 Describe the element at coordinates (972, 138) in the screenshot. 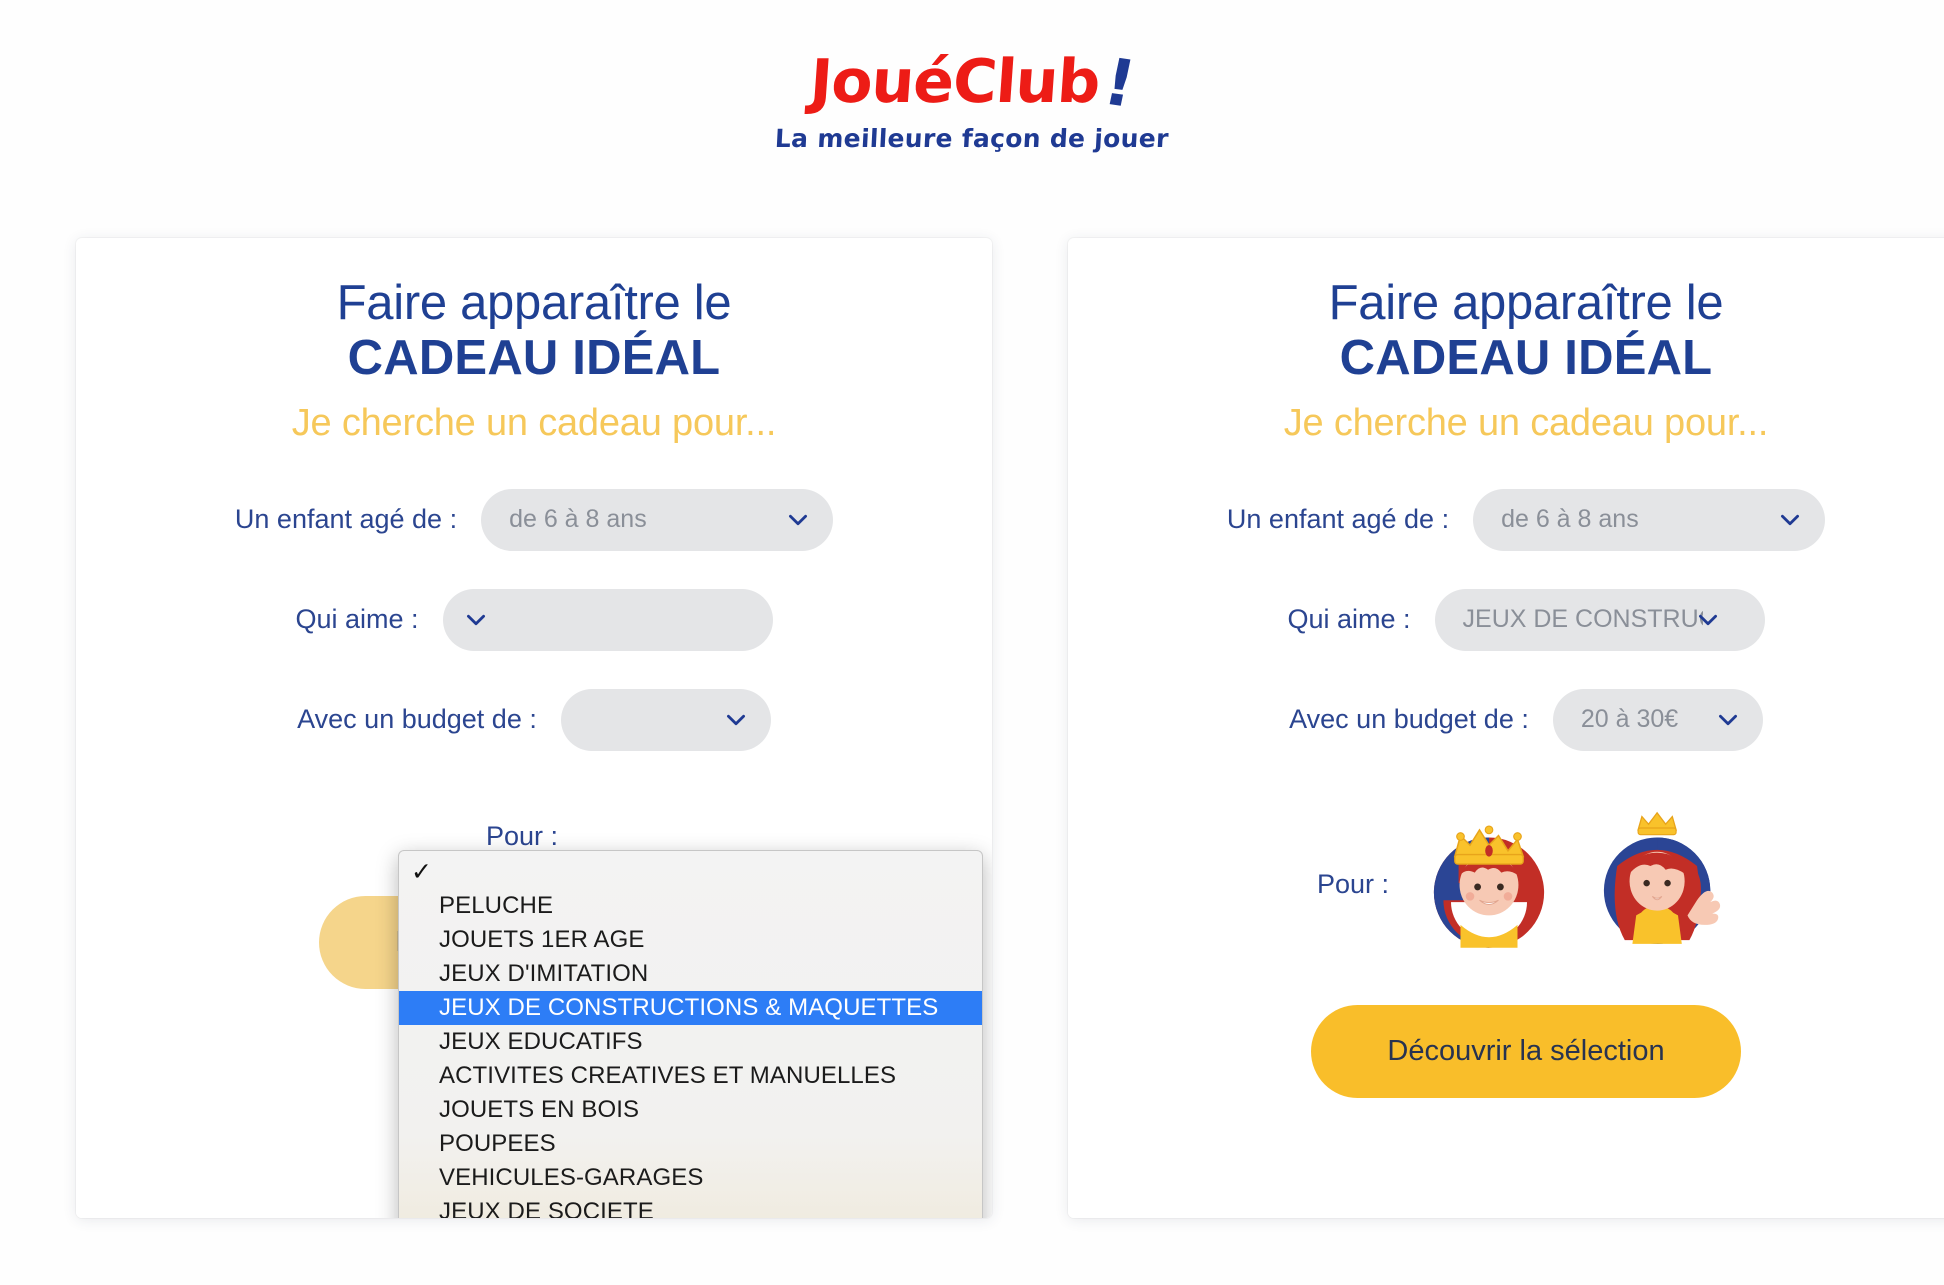

I see `logo-tagline: La meilleure façon de jouer` at that location.